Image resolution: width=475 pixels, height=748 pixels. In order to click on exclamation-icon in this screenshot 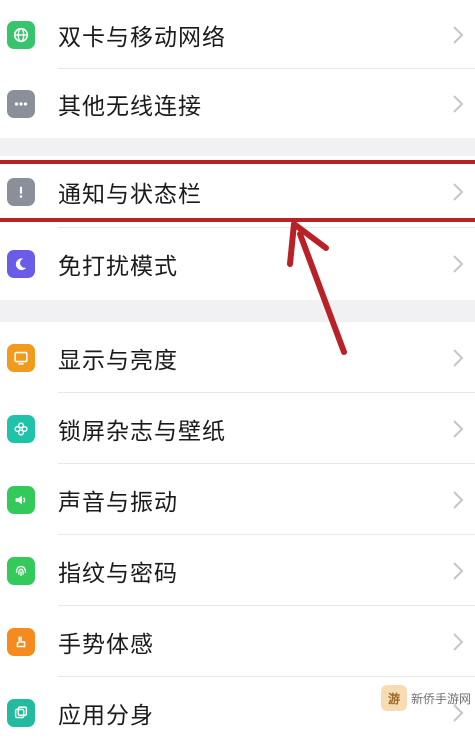, I will do `click(21, 192)`.